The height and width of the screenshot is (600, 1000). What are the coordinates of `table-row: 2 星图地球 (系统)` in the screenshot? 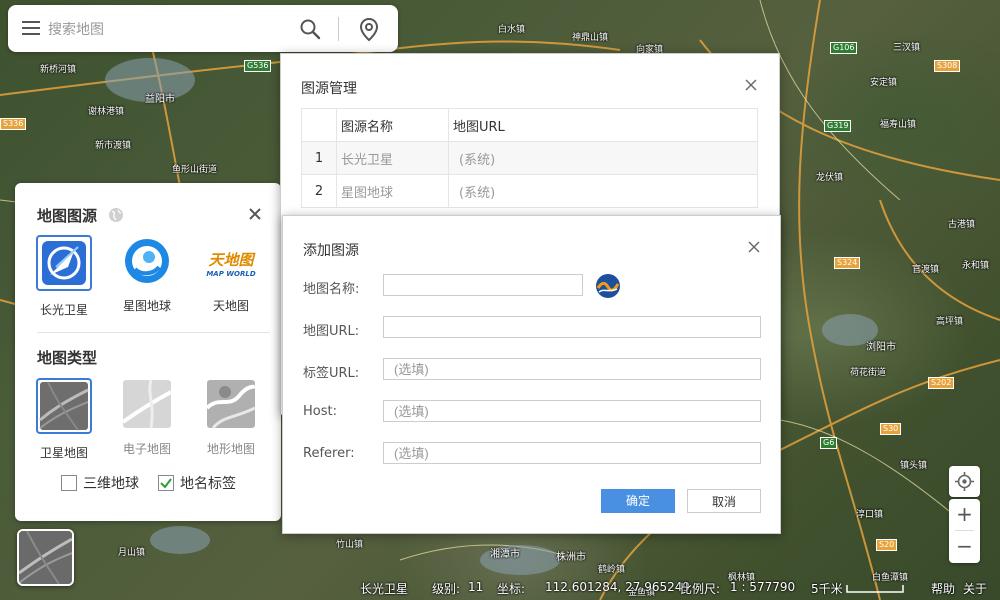 It's located at (529, 191).